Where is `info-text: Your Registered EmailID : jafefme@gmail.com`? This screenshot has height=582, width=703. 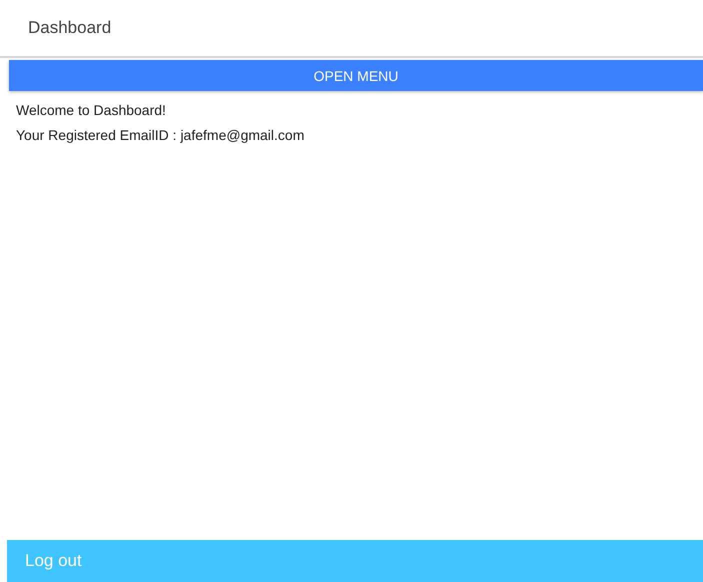 info-text: Your Registered EmailID : jafefme@gmail.com is located at coordinates (161, 135).